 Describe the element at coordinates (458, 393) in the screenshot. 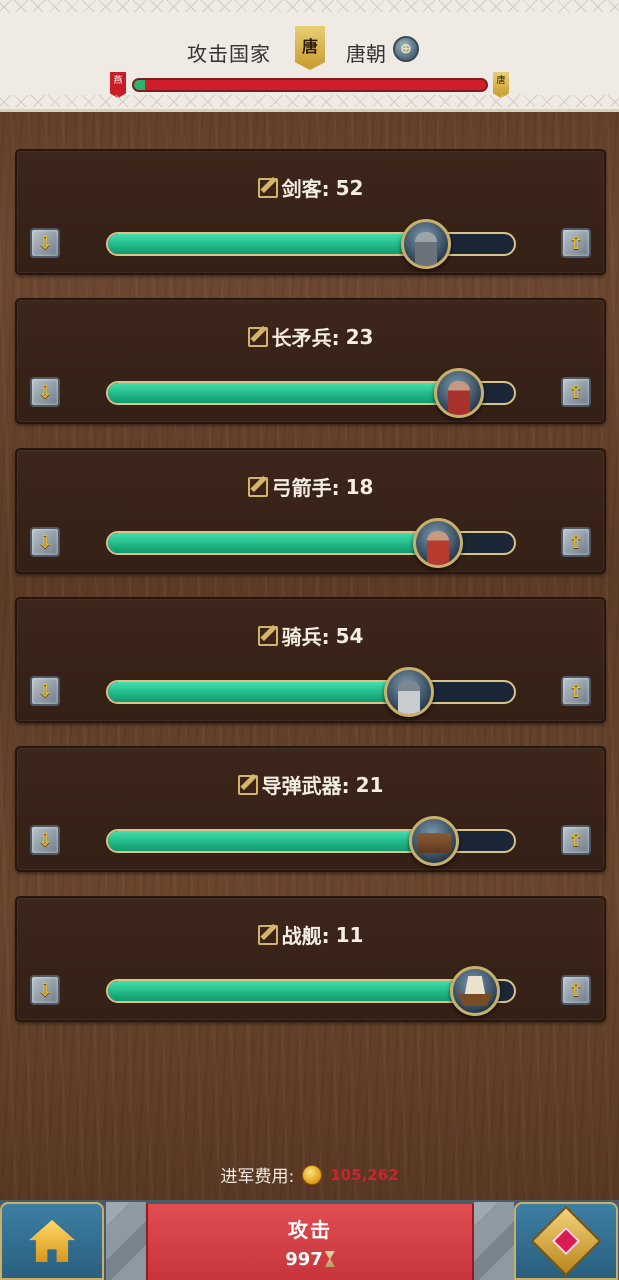

I see `spearman-icon` at that location.